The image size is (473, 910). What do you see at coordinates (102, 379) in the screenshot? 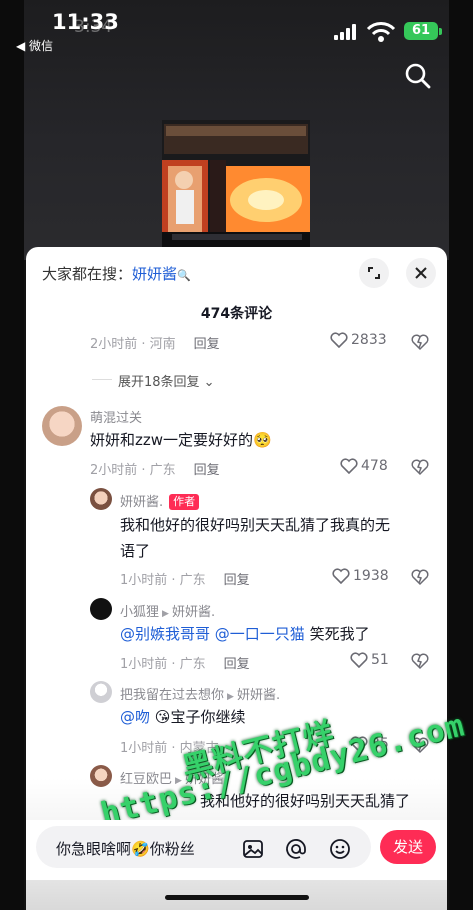
I see `expand-divider` at bounding box center [102, 379].